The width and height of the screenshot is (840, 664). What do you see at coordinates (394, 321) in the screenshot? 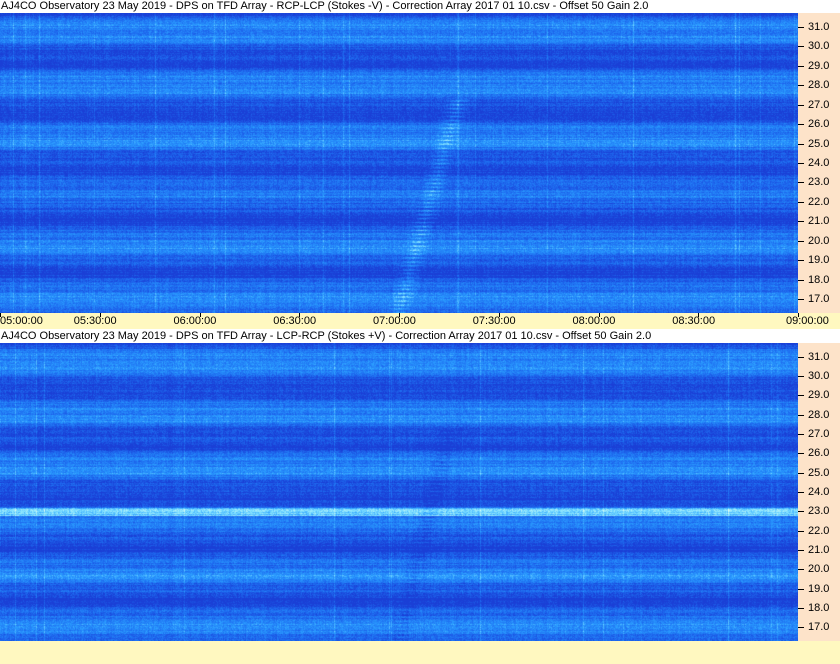
I see `x-tick-label: 07:00:00` at bounding box center [394, 321].